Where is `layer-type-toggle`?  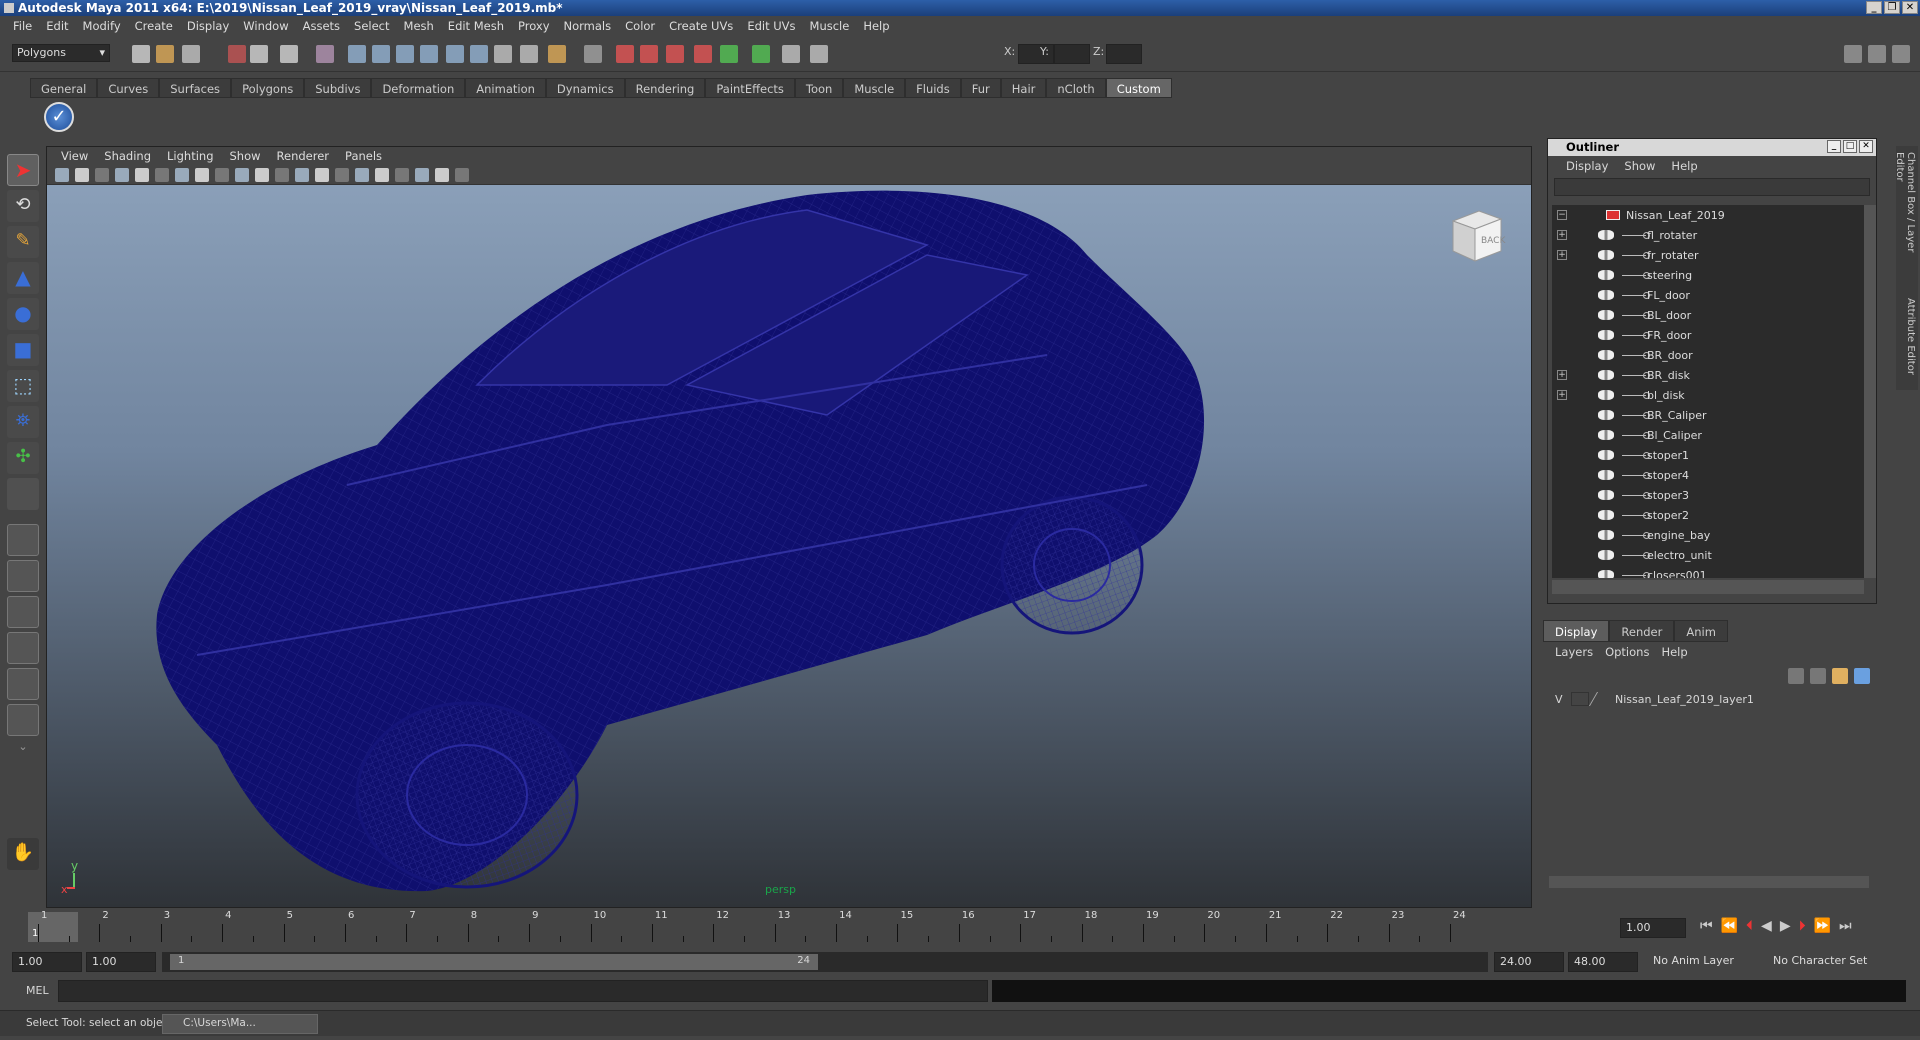 layer-type-toggle is located at coordinates (1580, 699).